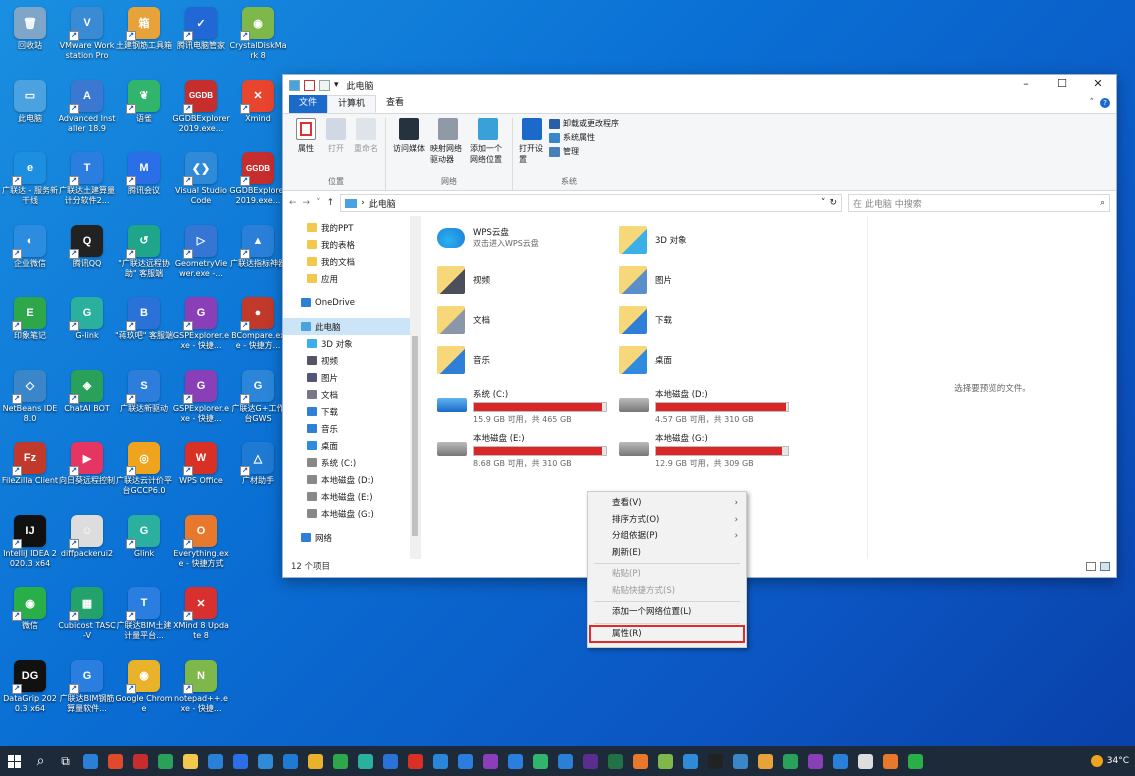 This screenshot has height=776, width=1135. Describe the element at coordinates (699, 85) in the screenshot. I see `title-bar: ▾ 此电脑 – ☐ ✕` at that location.